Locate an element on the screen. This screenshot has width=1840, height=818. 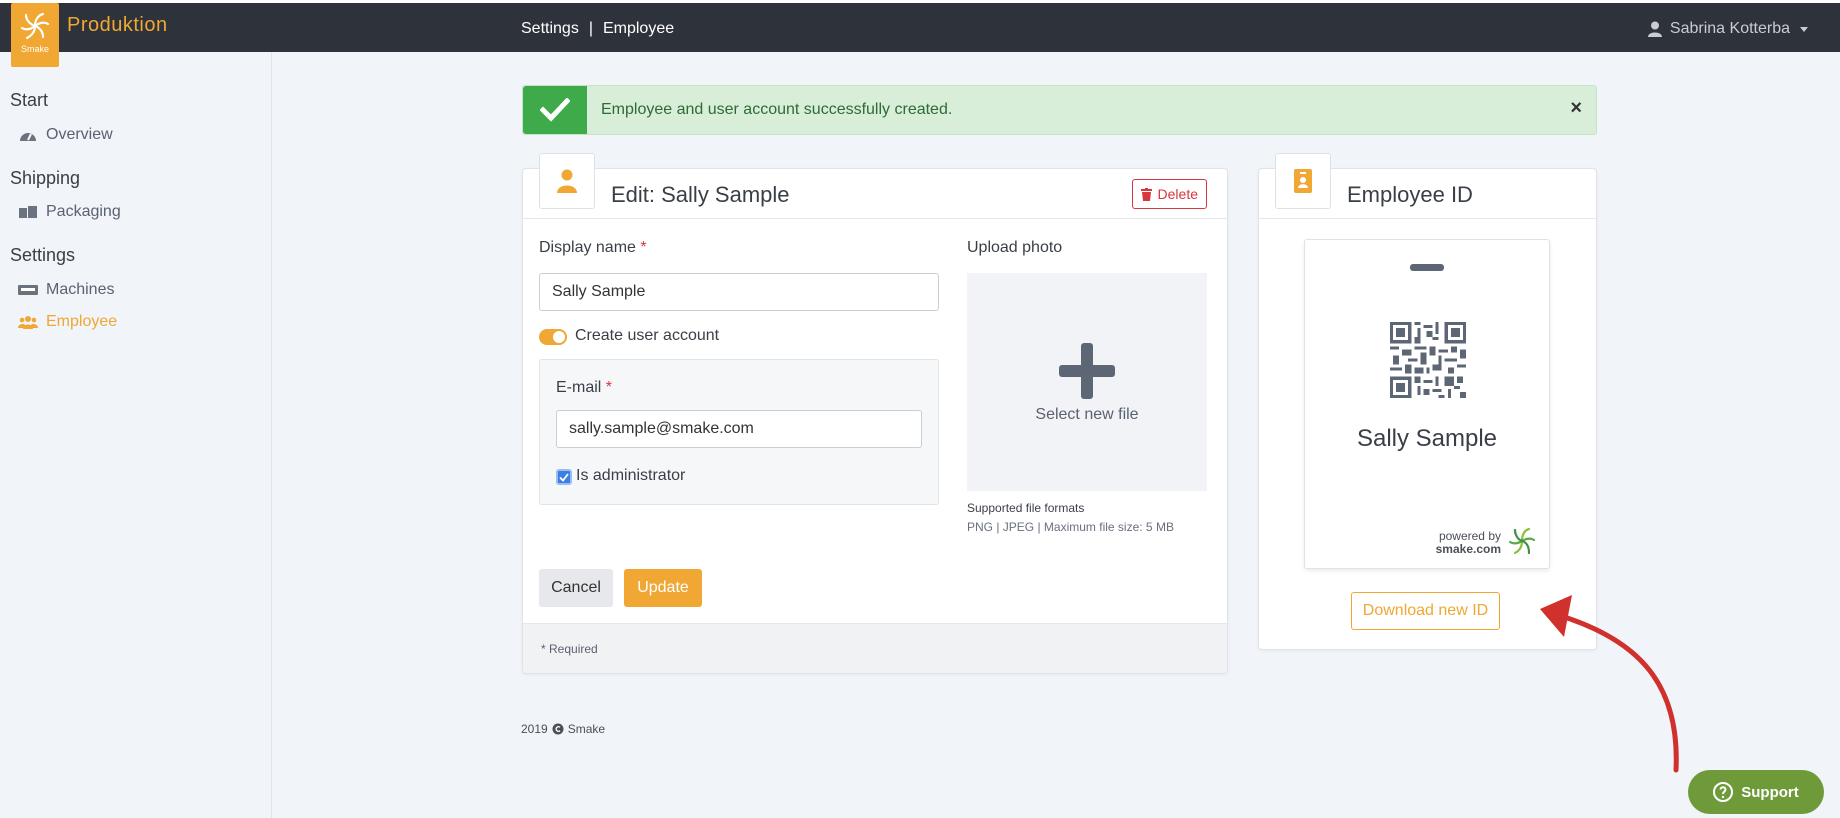
formats-text: PNG | JPEG | Maximum file size: 5 MB is located at coordinates (1070, 527).